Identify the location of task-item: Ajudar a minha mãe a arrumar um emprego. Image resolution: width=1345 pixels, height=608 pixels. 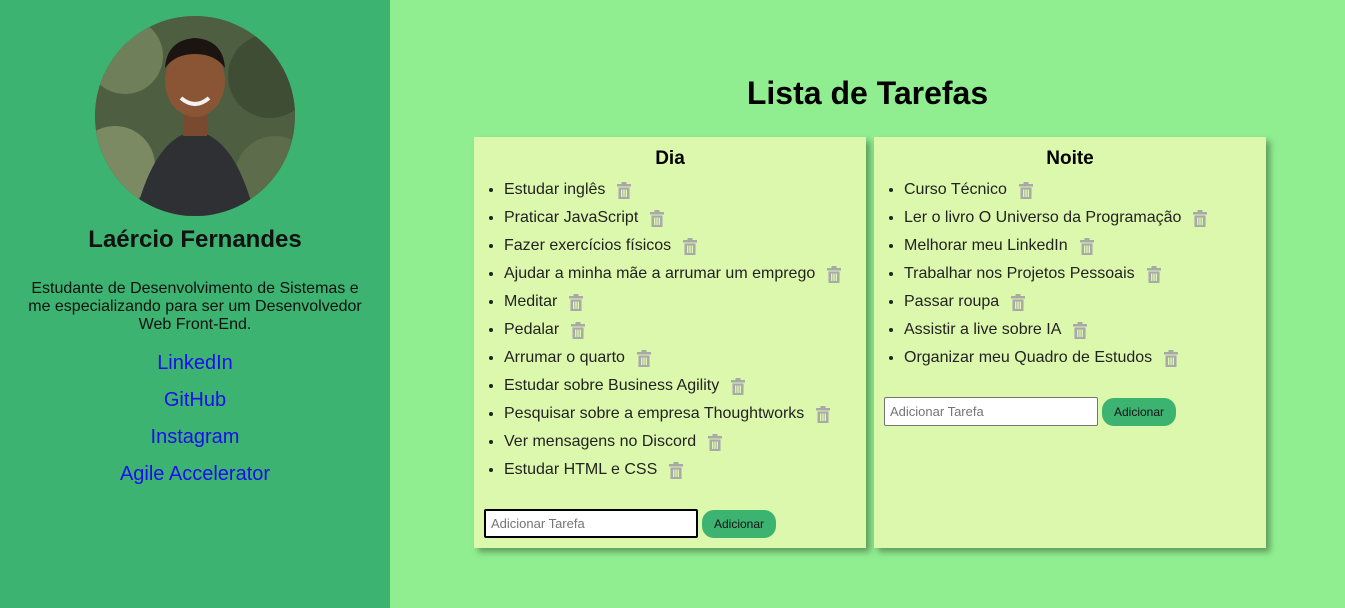
(685, 277).